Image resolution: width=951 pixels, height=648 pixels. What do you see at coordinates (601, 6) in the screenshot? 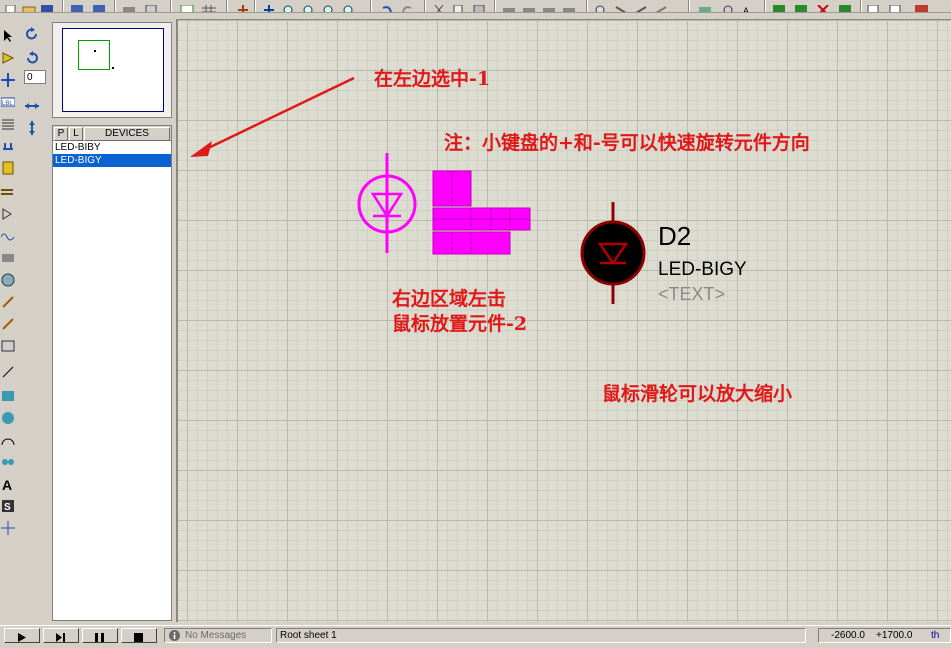
I see `pick-device-icon` at bounding box center [601, 6].